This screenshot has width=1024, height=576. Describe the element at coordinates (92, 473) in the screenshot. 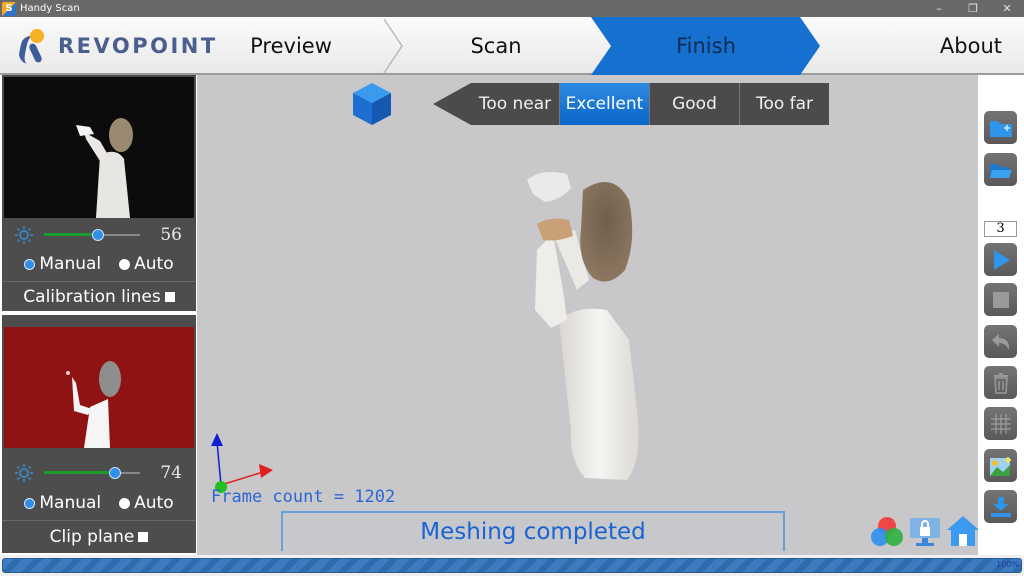

I see `depth-brightness-slider` at that location.